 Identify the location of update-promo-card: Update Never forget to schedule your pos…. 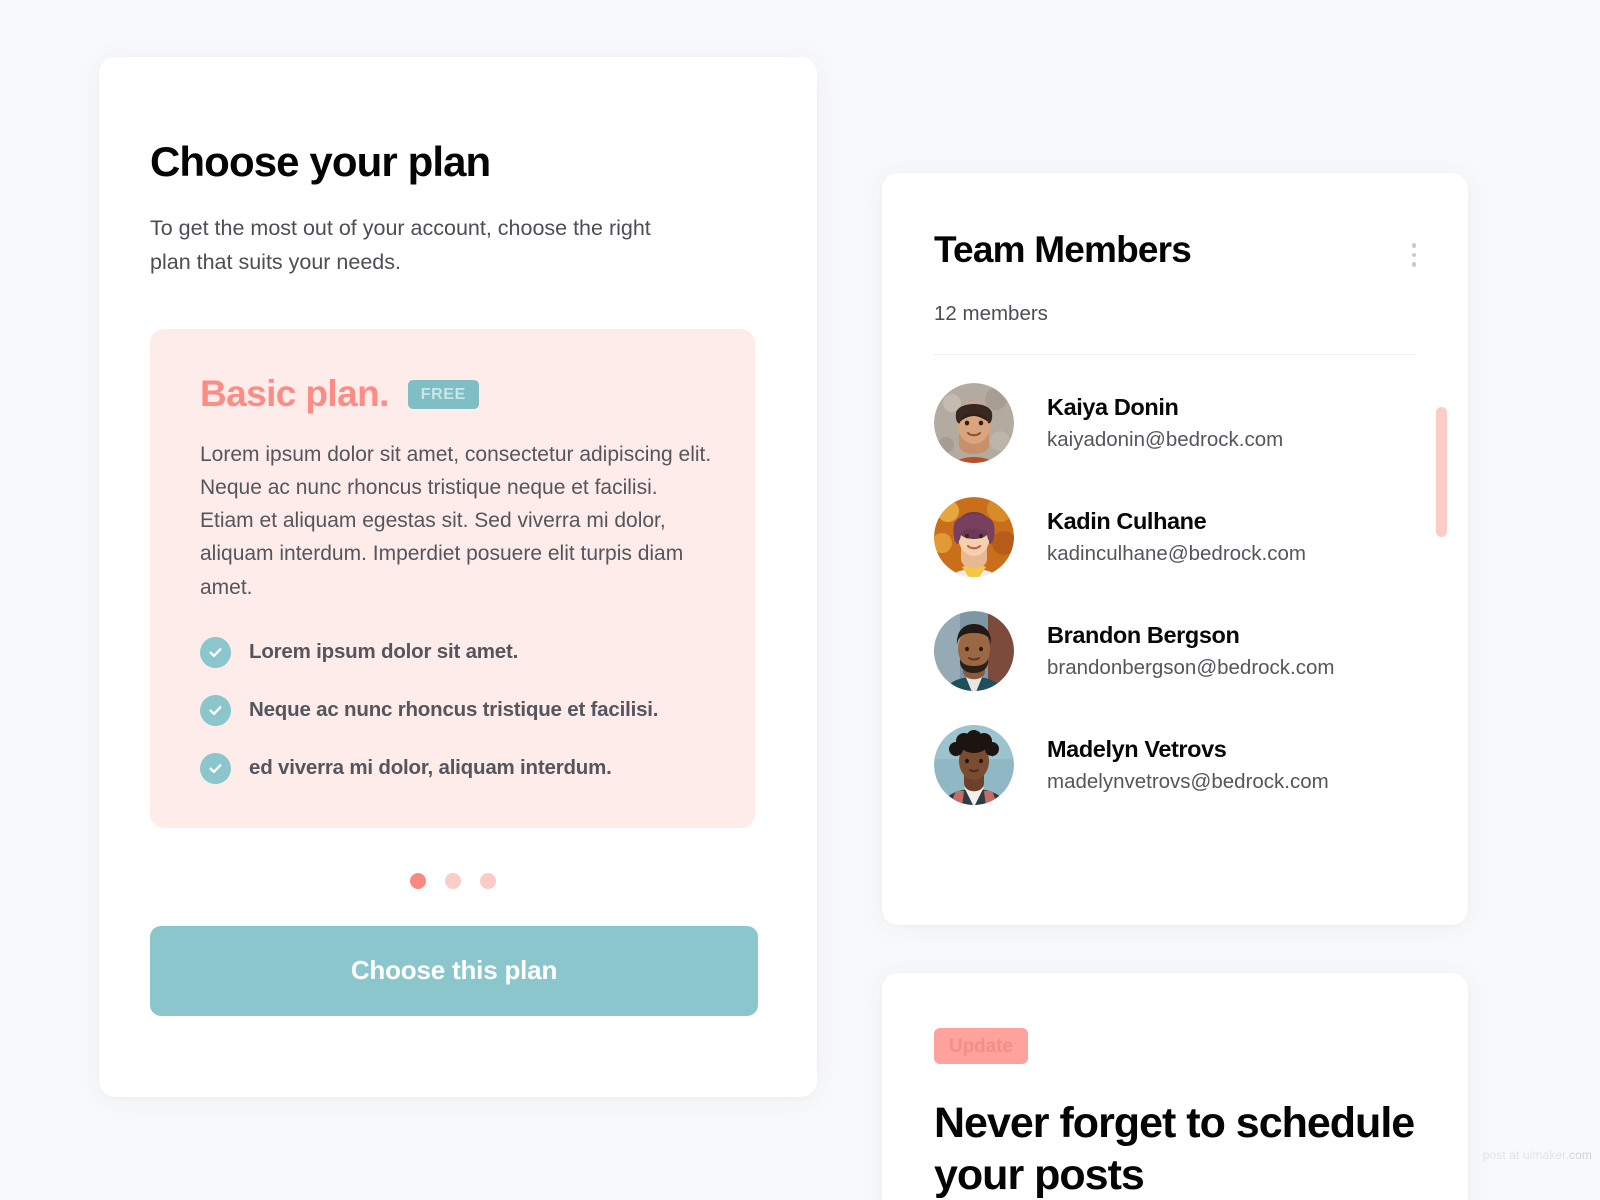
(1175, 1086).